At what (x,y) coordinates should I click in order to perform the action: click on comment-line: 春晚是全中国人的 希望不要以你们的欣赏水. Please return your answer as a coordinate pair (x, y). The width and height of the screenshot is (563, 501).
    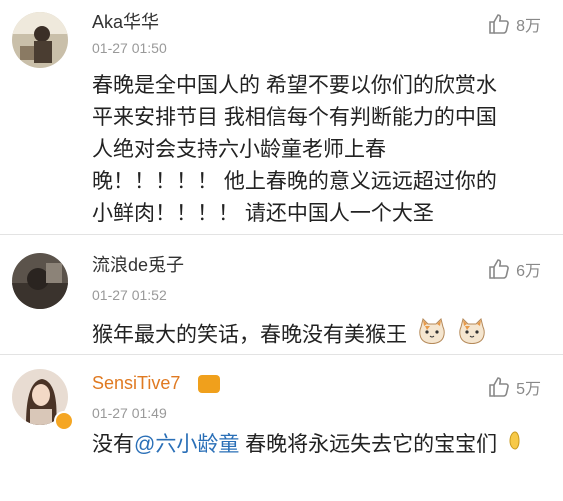
    Looking at the image, I should click on (294, 85).